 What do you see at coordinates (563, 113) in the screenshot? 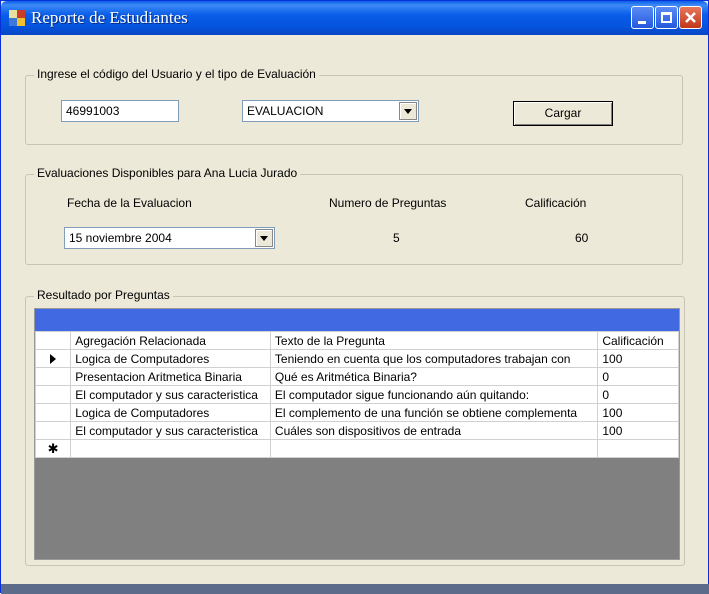
I see `load-button: Cargar` at bounding box center [563, 113].